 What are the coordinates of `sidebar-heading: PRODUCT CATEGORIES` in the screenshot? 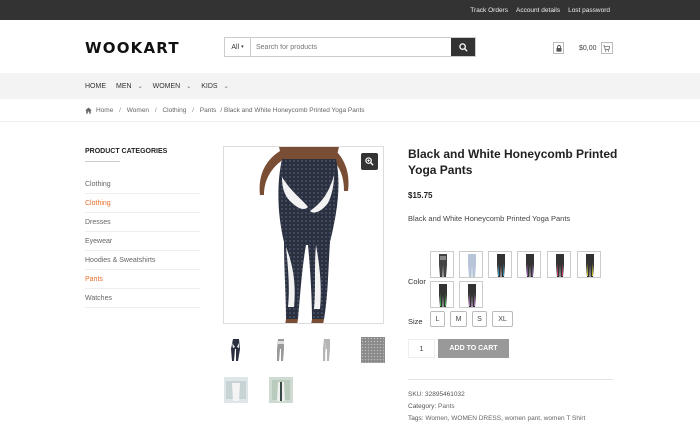 It's located at (126, 151).